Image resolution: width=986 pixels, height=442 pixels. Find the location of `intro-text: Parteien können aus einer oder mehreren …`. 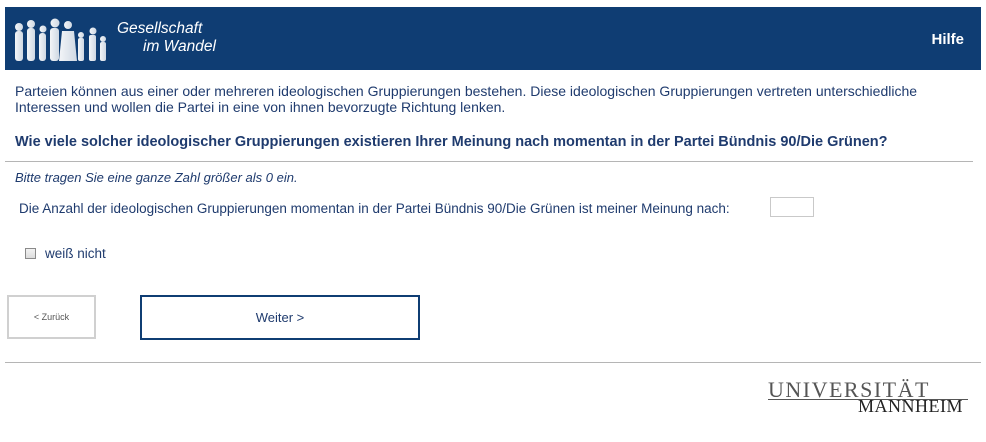

intro-text: Parteien können aus einer oder mehreren … is located at coordinates (466, 99).